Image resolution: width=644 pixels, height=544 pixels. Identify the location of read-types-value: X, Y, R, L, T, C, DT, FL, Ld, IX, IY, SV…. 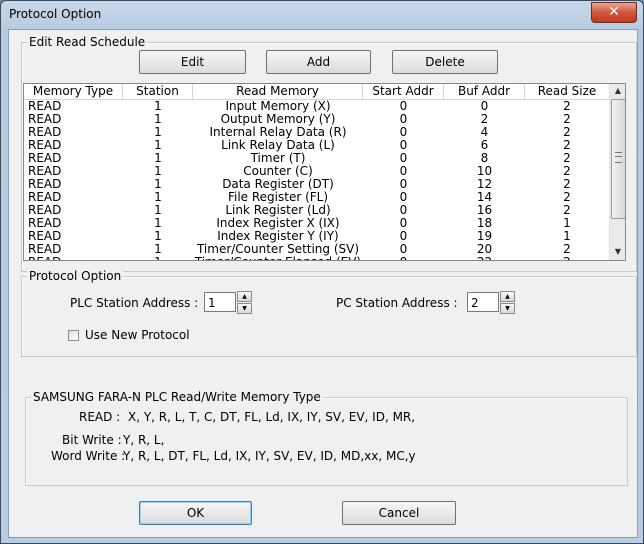
(272, 417).